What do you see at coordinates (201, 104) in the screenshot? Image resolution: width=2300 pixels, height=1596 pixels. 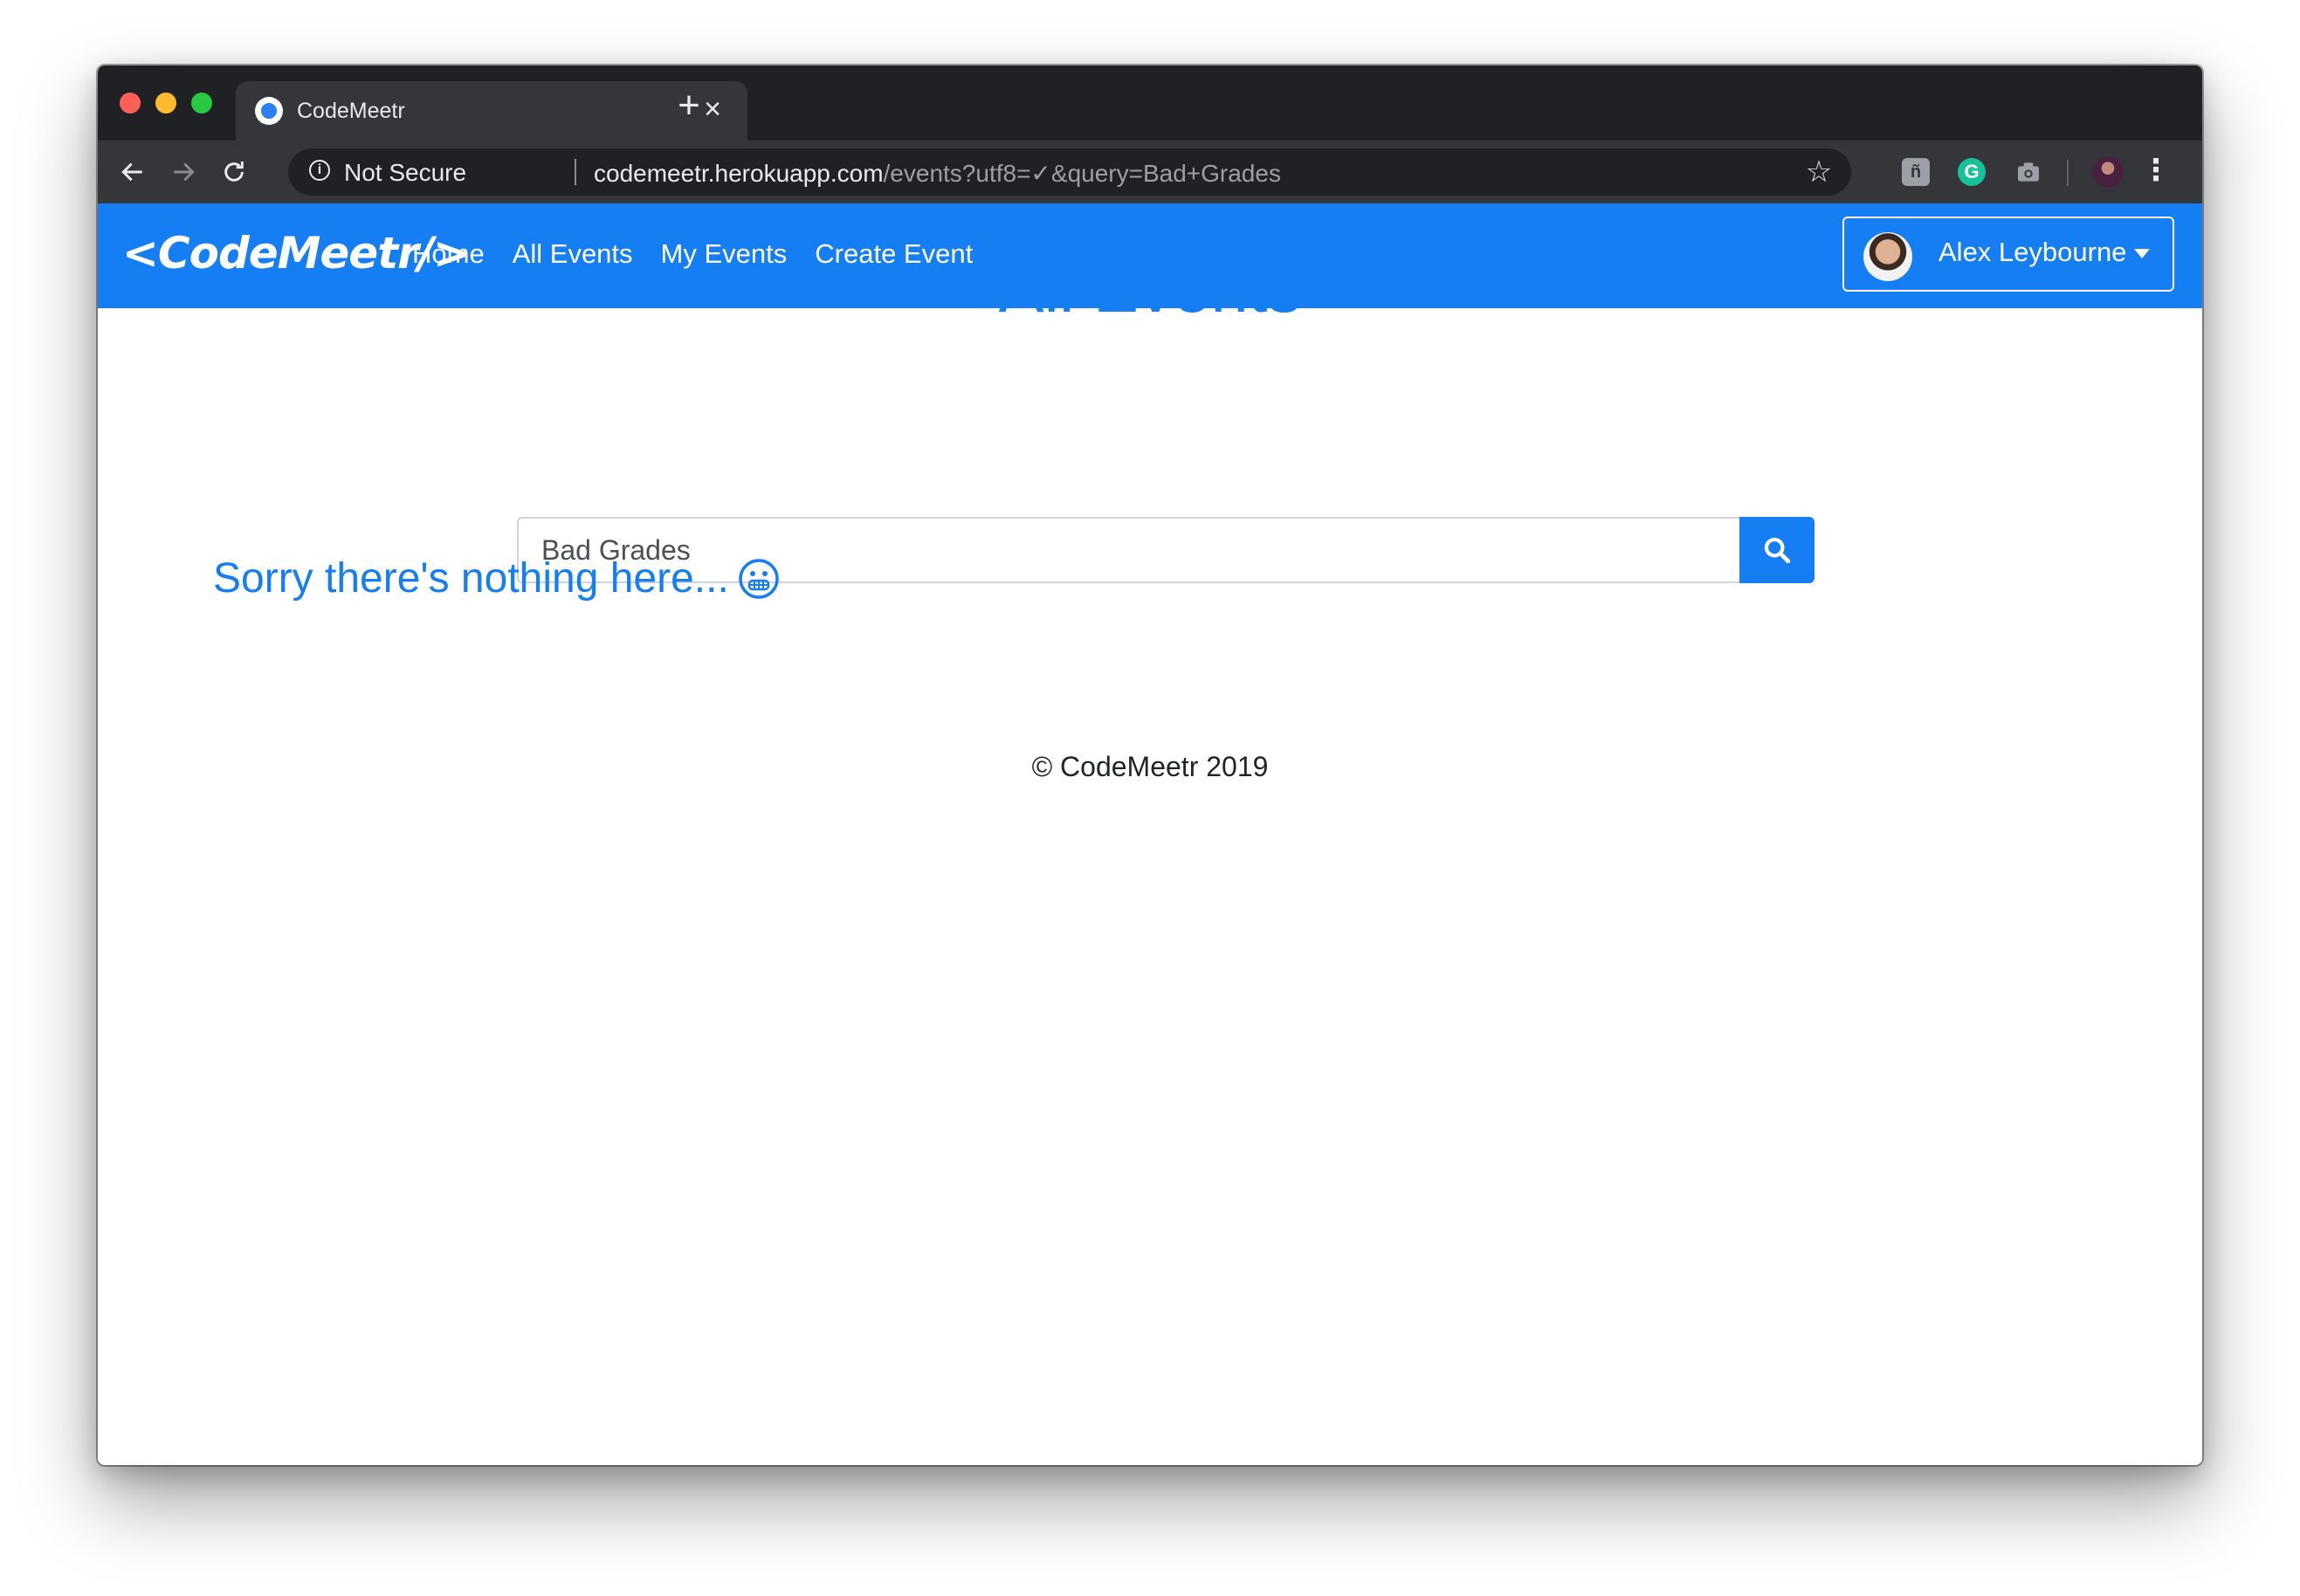 I see `zoom-window-button` at bounding box center [201, 104].